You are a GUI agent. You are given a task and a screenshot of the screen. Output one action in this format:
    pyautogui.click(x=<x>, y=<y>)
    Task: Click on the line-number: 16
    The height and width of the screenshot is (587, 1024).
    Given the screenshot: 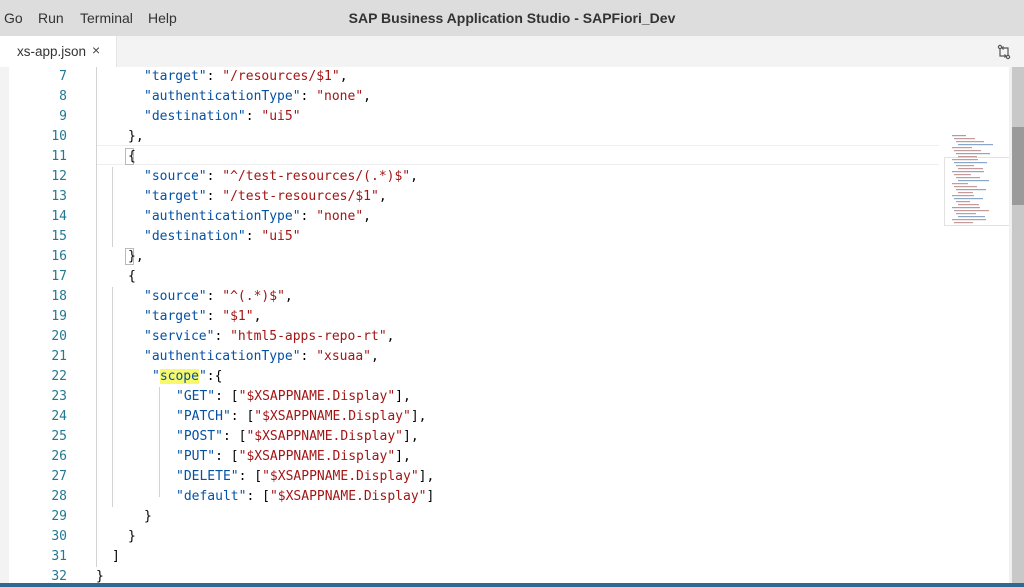 What is the action you would take?
    pyautogui.click(x=59, y=256)
    